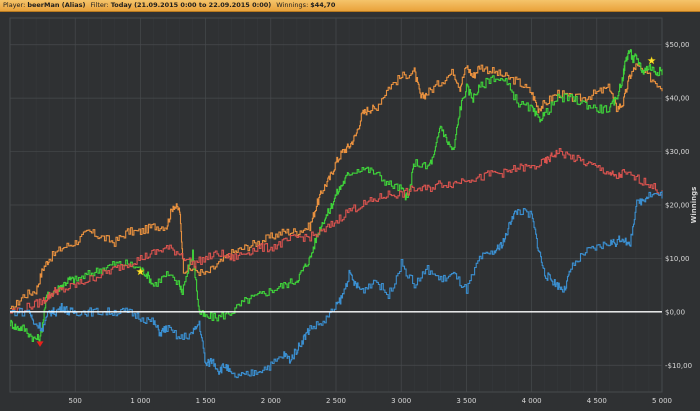 This screenshot has height=411, width=700. Describe the element at coordinates (675, 312) in the screenshot. I see `y-tick-label: $0,00` at that location.